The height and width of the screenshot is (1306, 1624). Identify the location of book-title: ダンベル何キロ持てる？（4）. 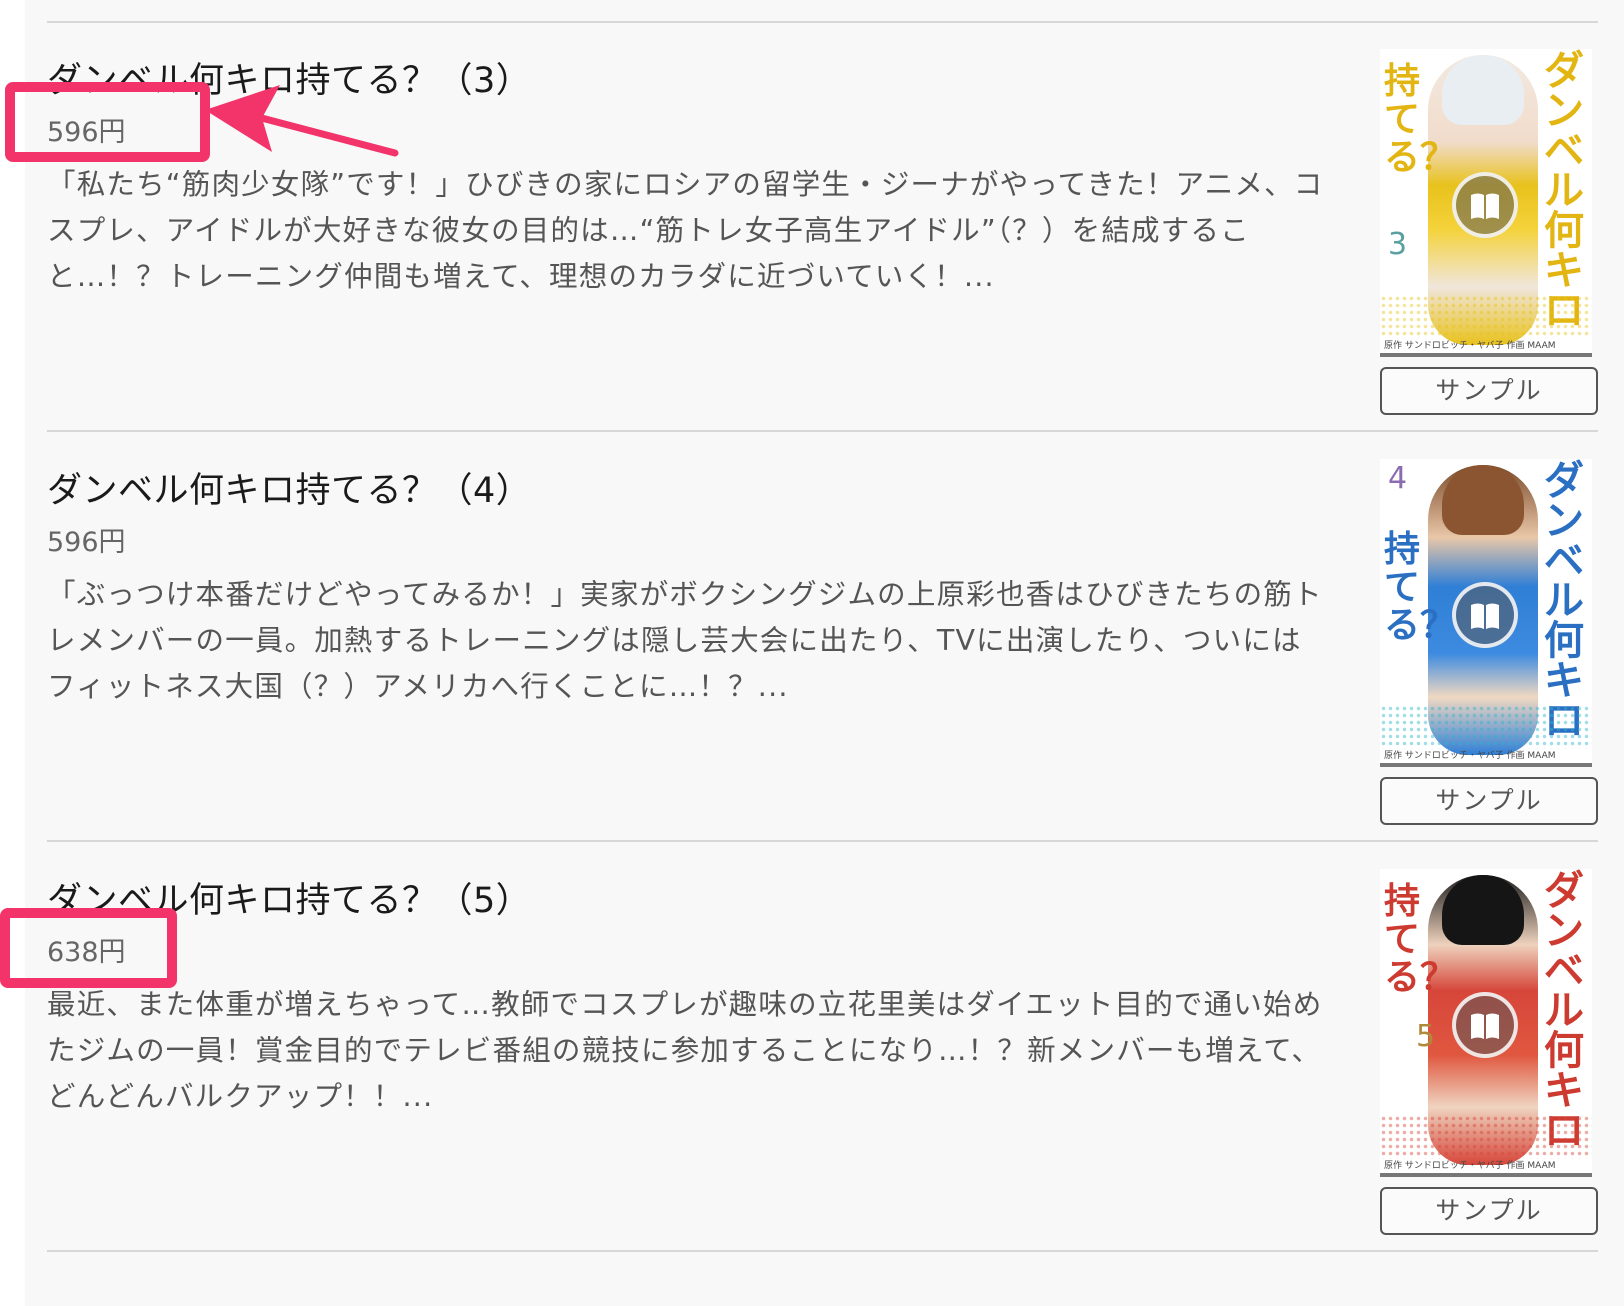
(289, 487).